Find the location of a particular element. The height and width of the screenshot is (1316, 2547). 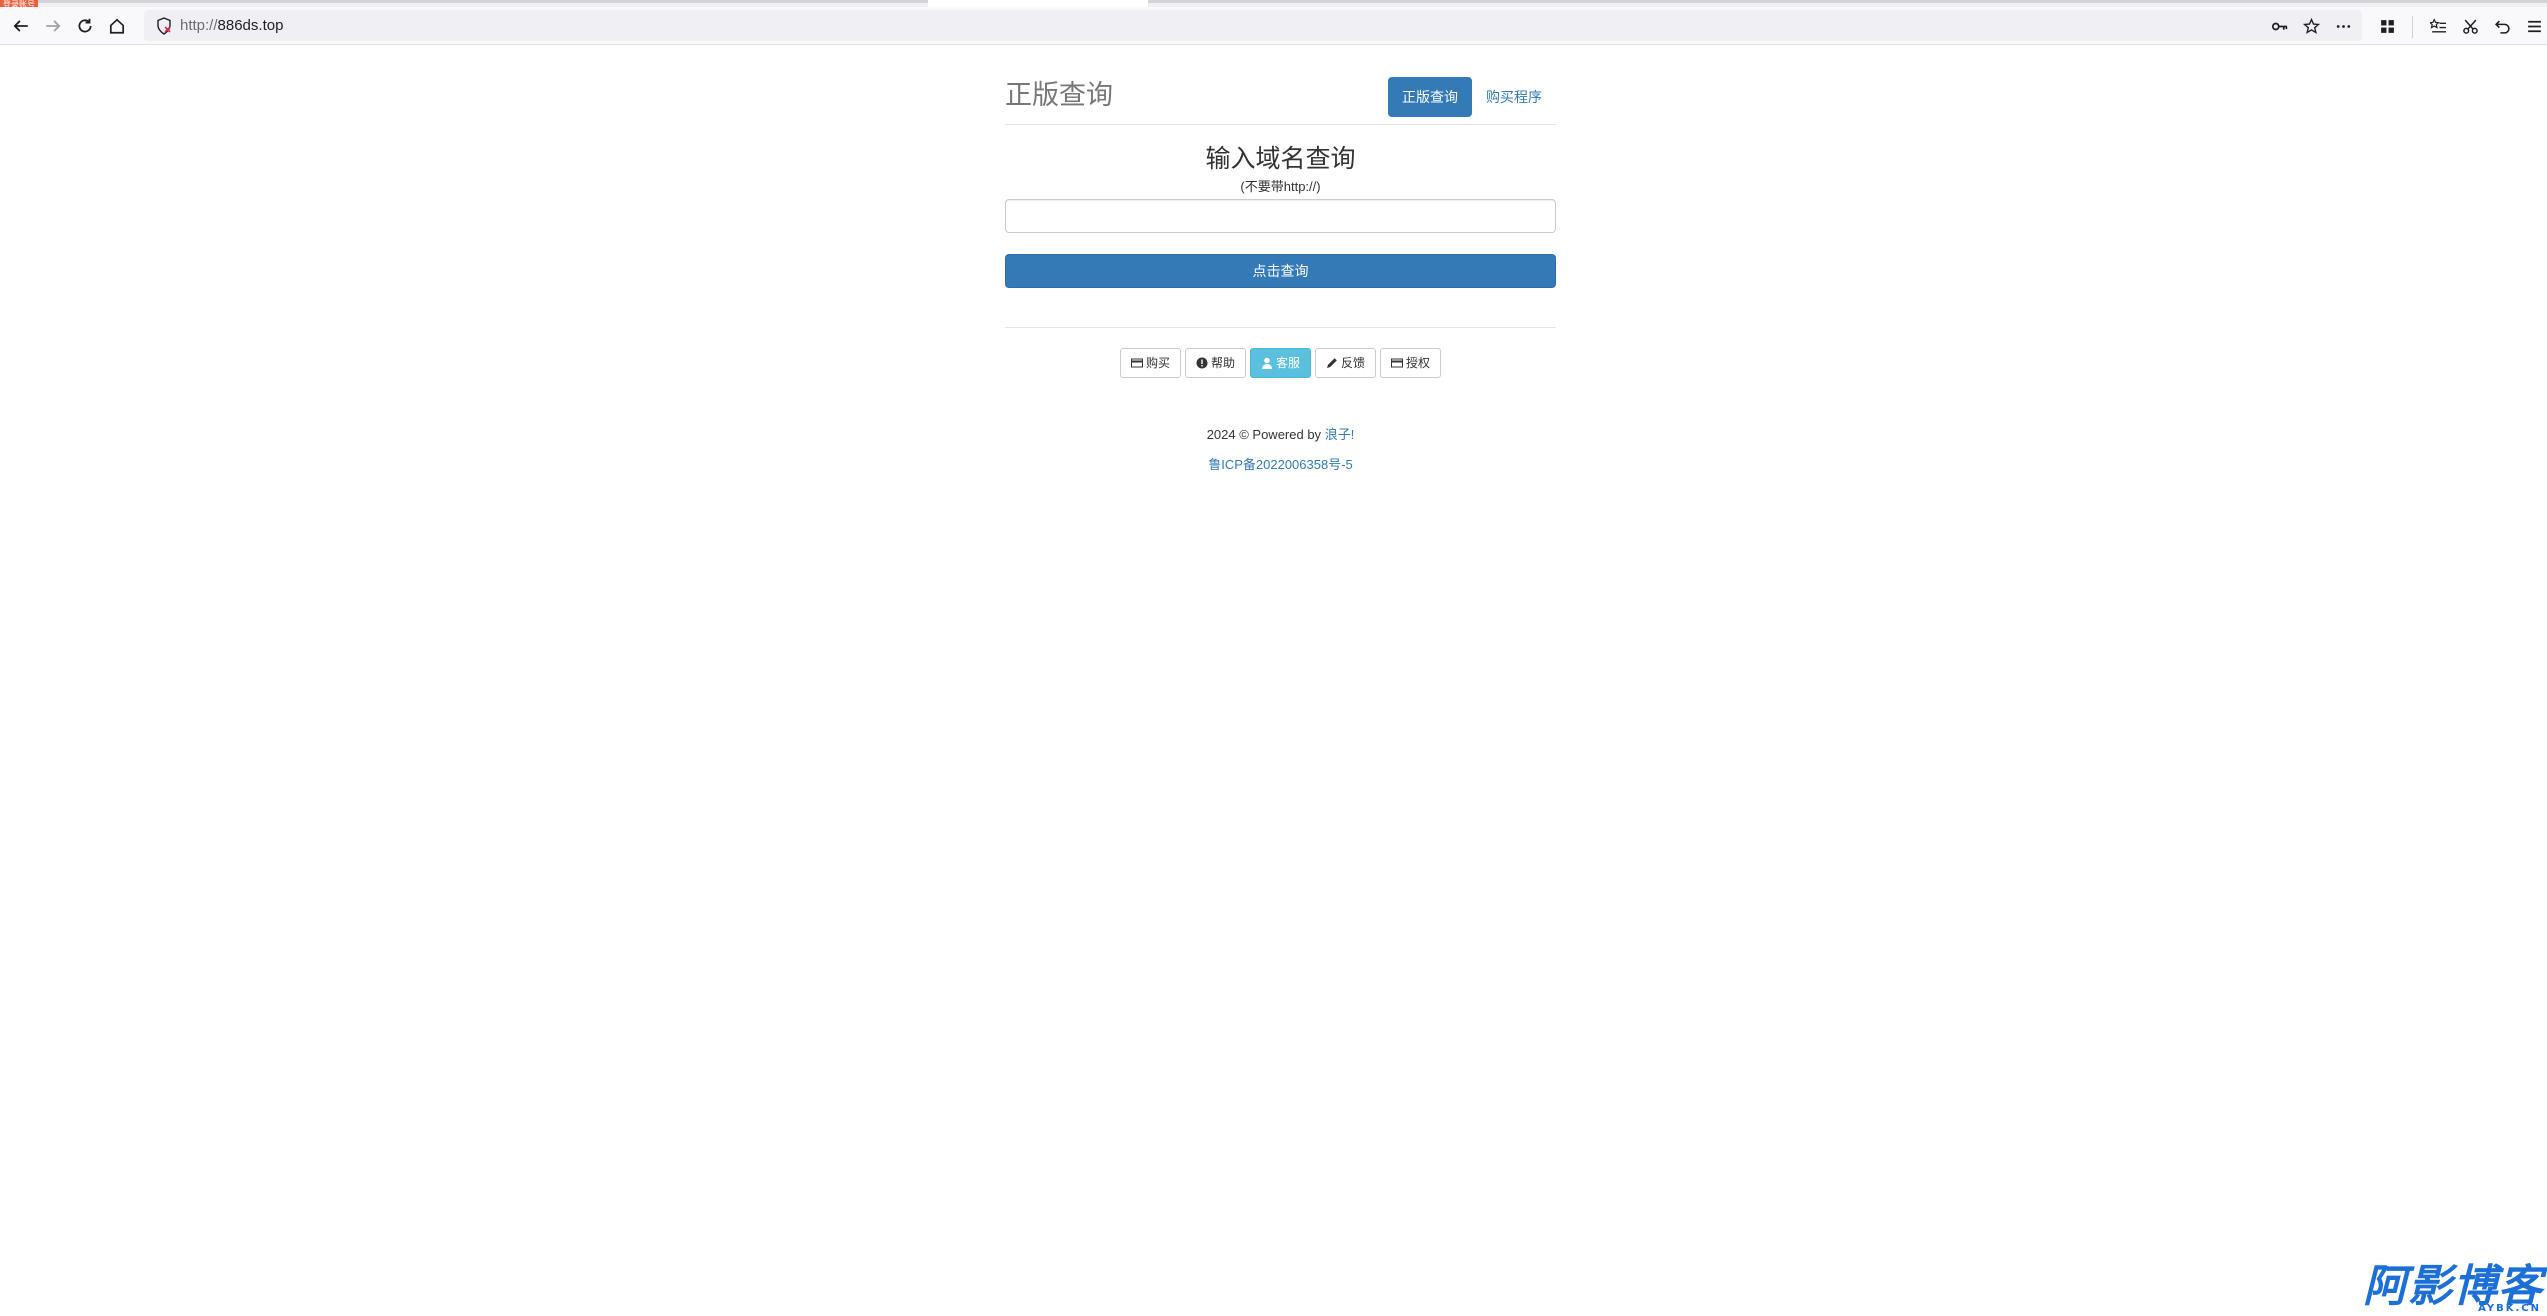

nav-buy-program: 购买程序 is located at coordinates (1514, 97).